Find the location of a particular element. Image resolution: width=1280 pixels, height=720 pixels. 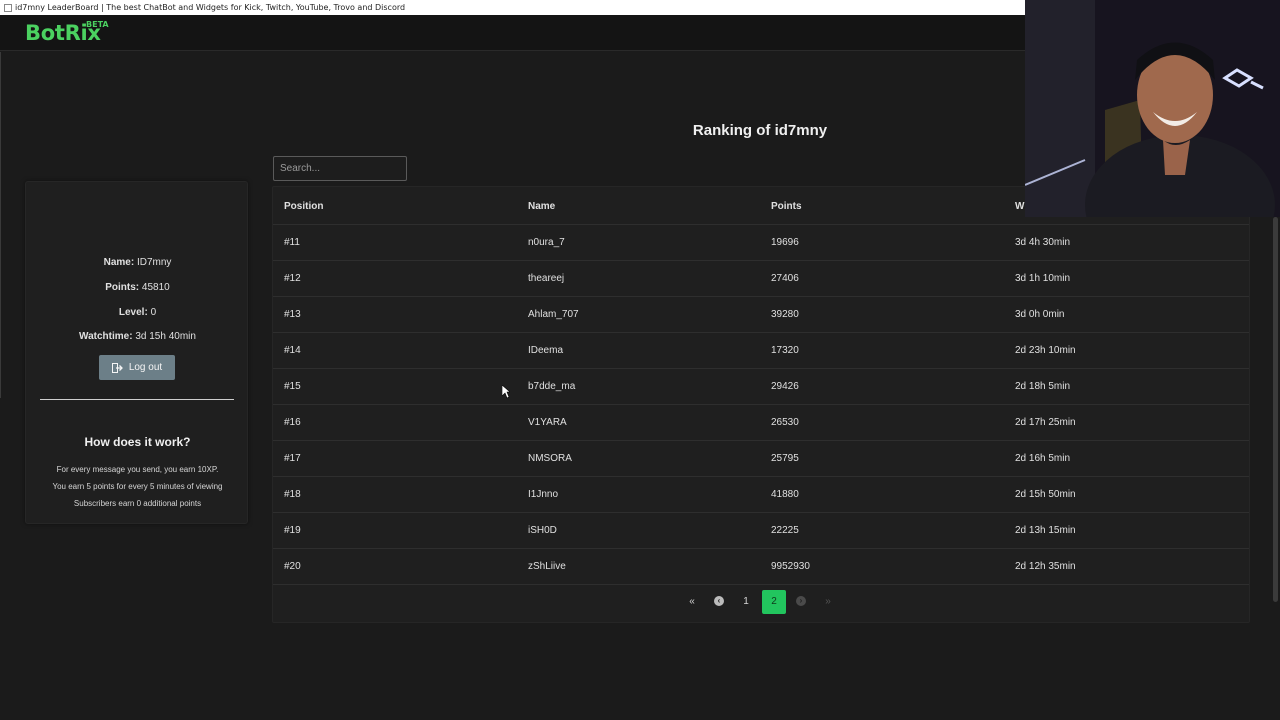

row-points: 26530 is located at coordinates (785, 422).